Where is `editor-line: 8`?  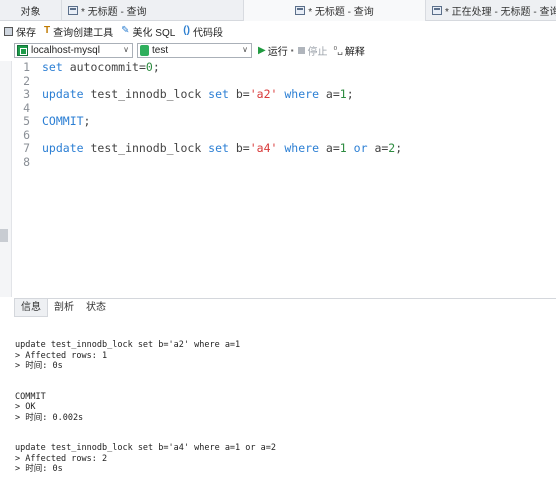 editor-line: 8 is located at coordinates (285, 162).